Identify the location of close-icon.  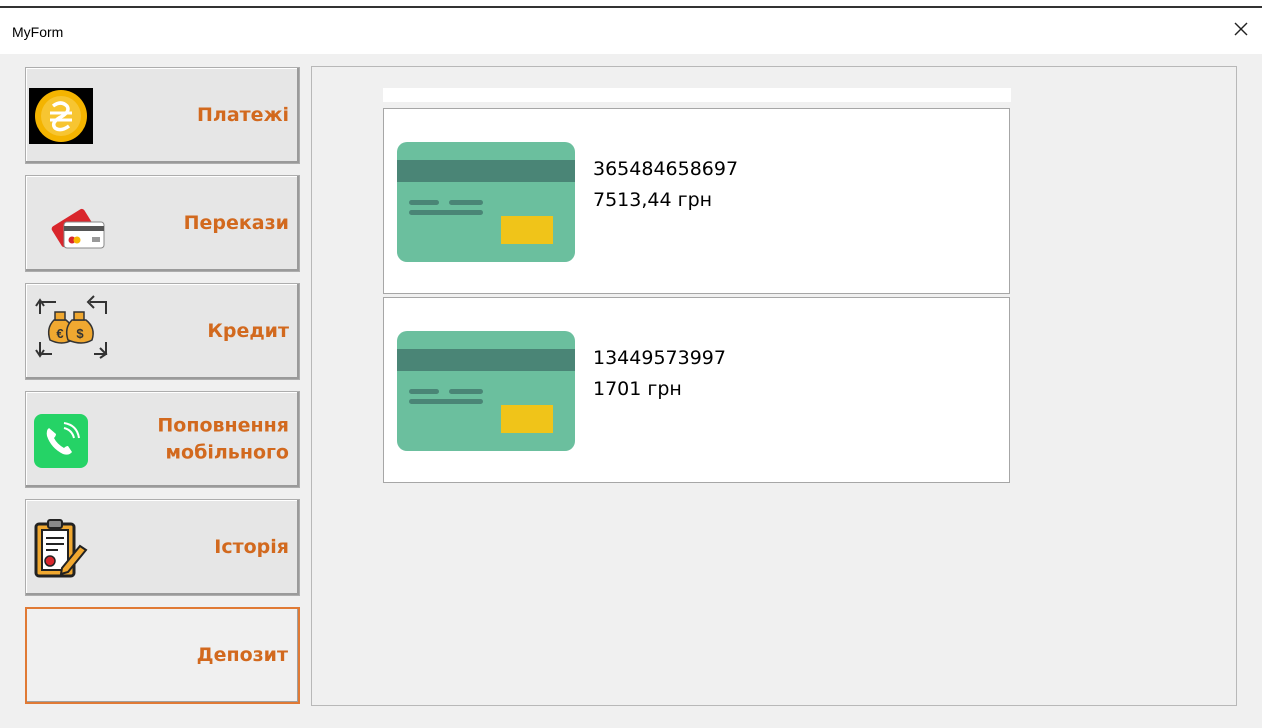
(1241, 29).